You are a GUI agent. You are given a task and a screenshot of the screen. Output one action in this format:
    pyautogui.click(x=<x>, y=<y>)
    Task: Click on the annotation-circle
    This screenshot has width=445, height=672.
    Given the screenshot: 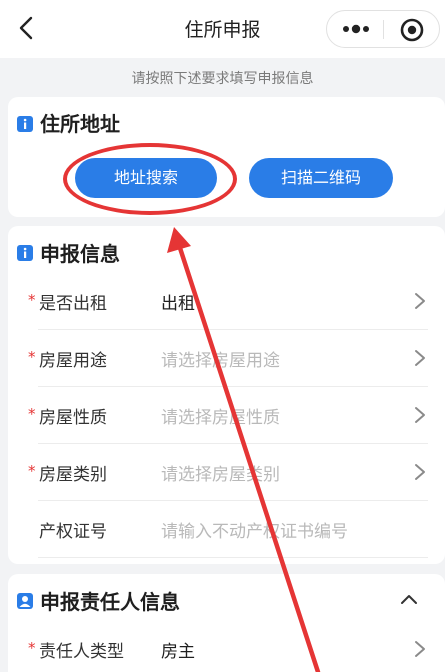 What is the action you would take?
    pyautogui.click(x=150, y=179)
    